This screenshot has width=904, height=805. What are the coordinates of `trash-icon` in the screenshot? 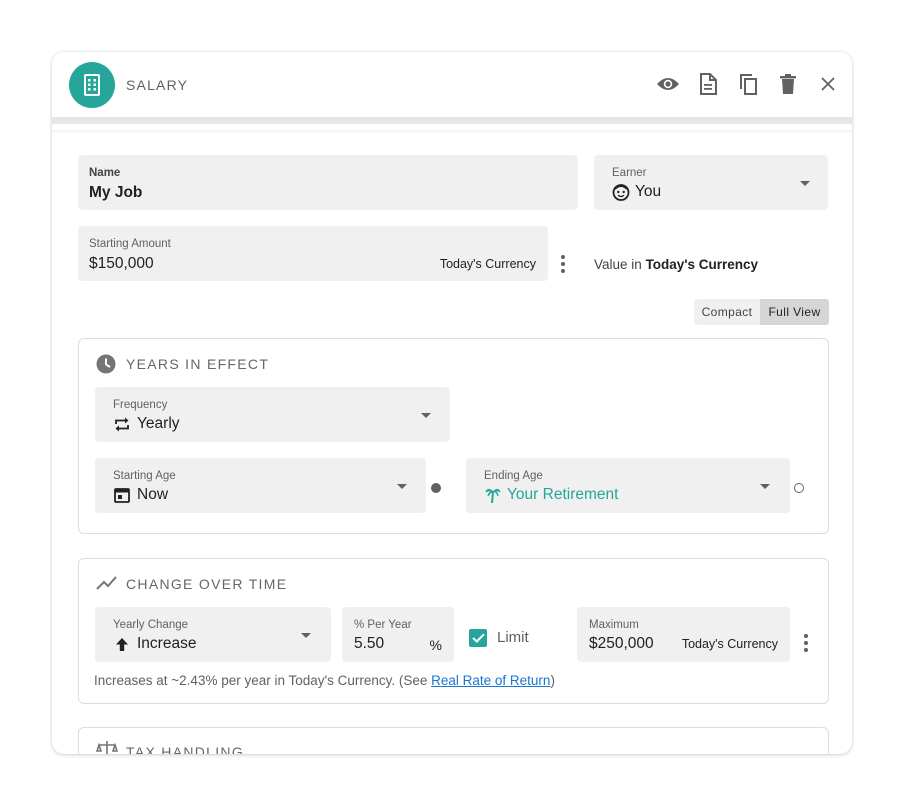 It's located at (788, 84).